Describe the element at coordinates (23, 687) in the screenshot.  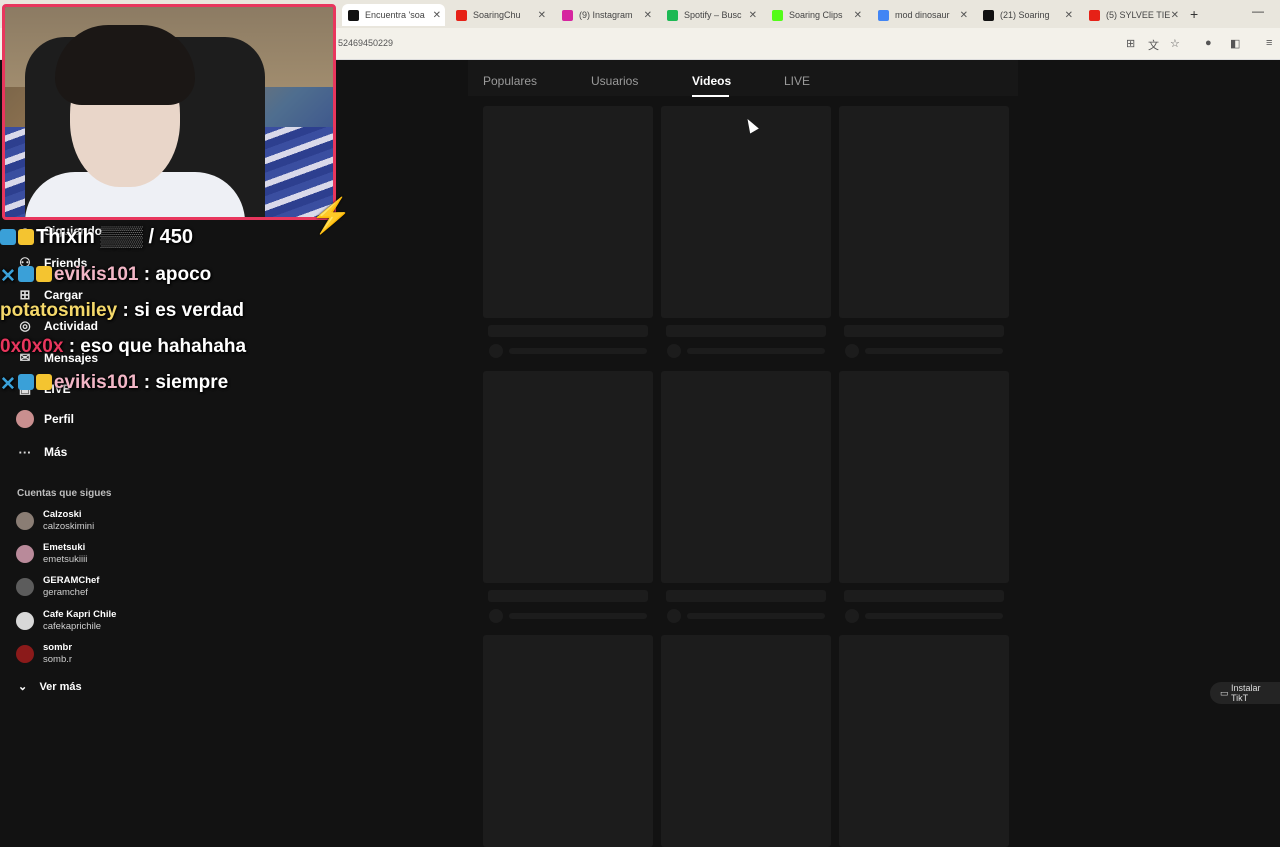
I see `chevron-down-icon: ⌄` at that location.